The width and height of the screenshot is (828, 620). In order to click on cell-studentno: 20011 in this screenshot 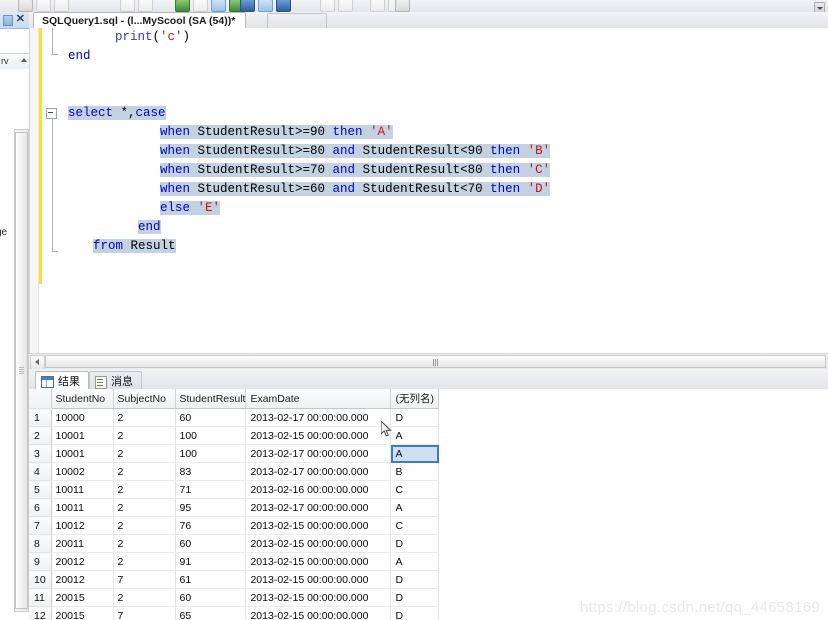, I will do `click(82, 543)`.